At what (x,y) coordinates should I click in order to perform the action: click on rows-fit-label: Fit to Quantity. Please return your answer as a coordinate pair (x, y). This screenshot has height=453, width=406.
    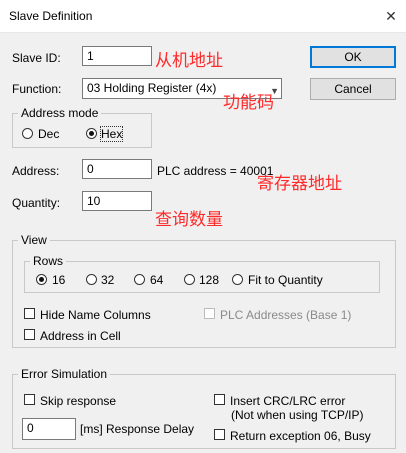
    Looking at the image, I should click on (285, 280).